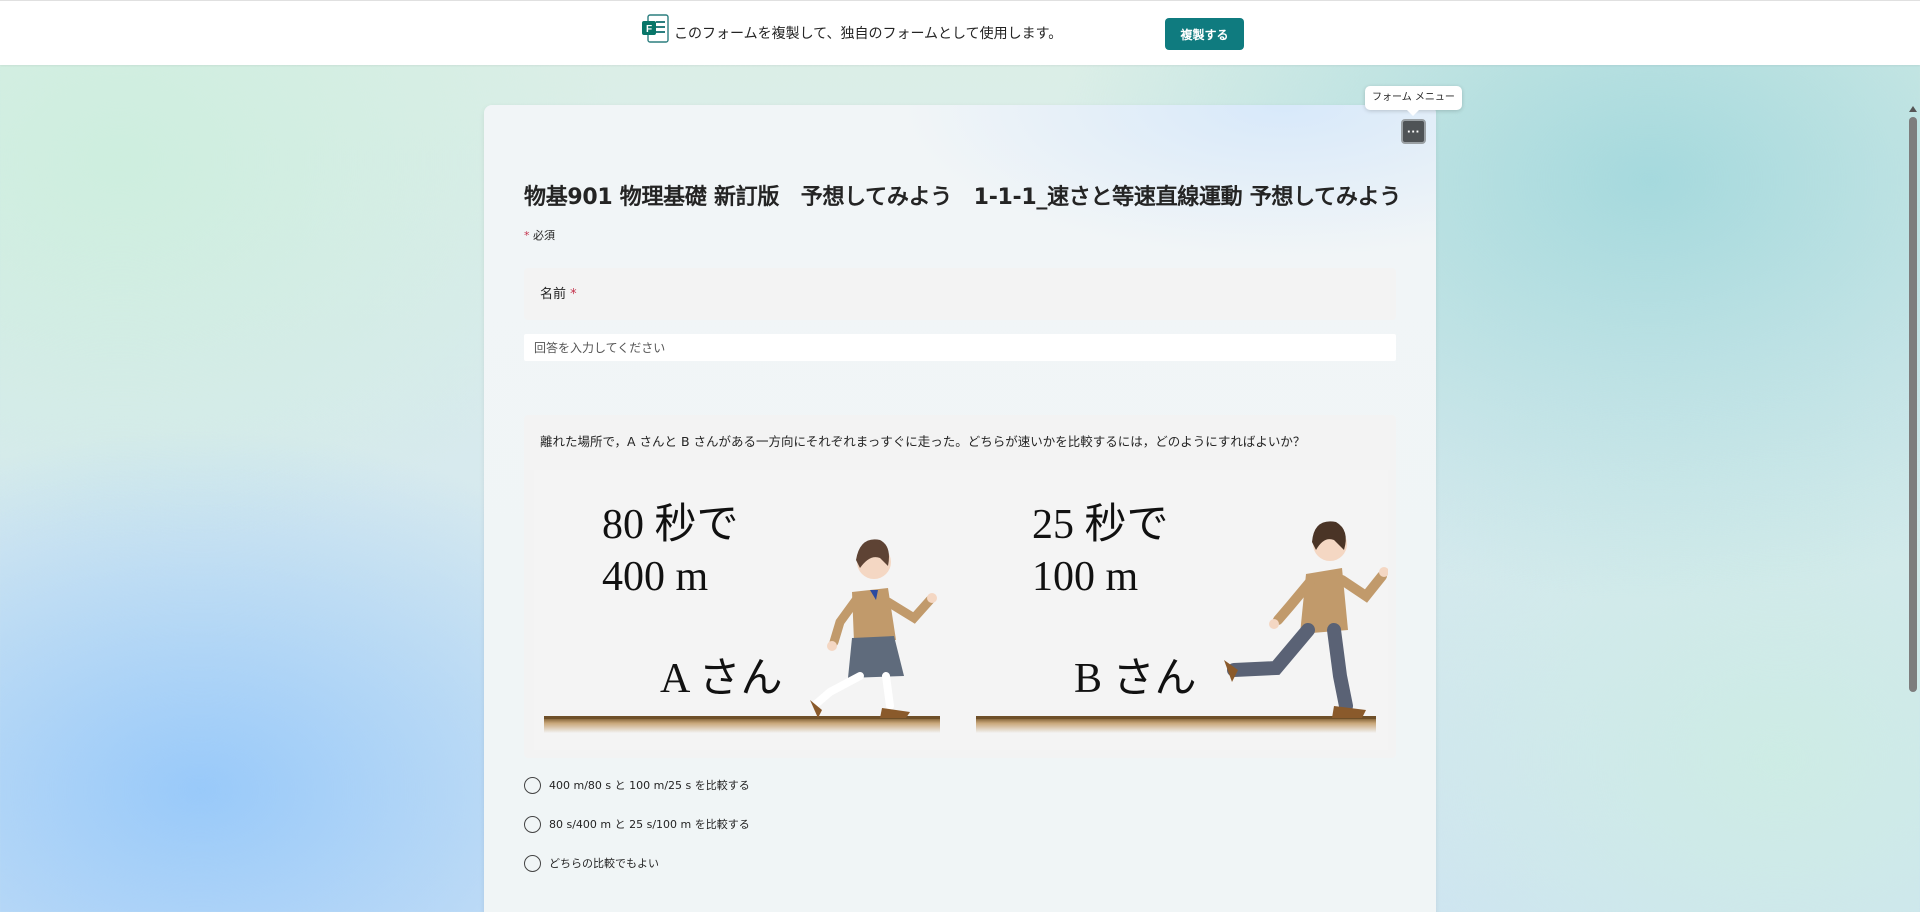  What do you see at coordinates (721, 679) in the screenshot?
I see `runner-a-label: A さん` at bounding box center [721, 679].